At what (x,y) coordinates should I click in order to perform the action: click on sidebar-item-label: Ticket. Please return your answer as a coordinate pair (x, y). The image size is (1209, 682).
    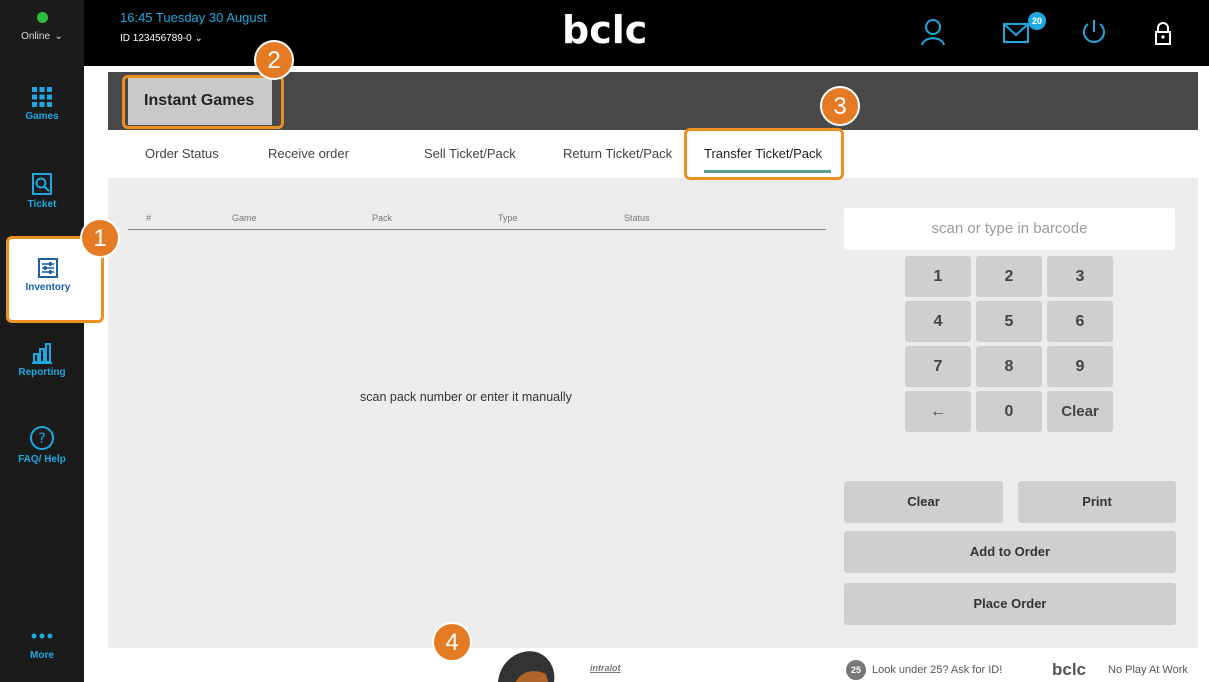
    Looking at the image, I should click on (42, 204).